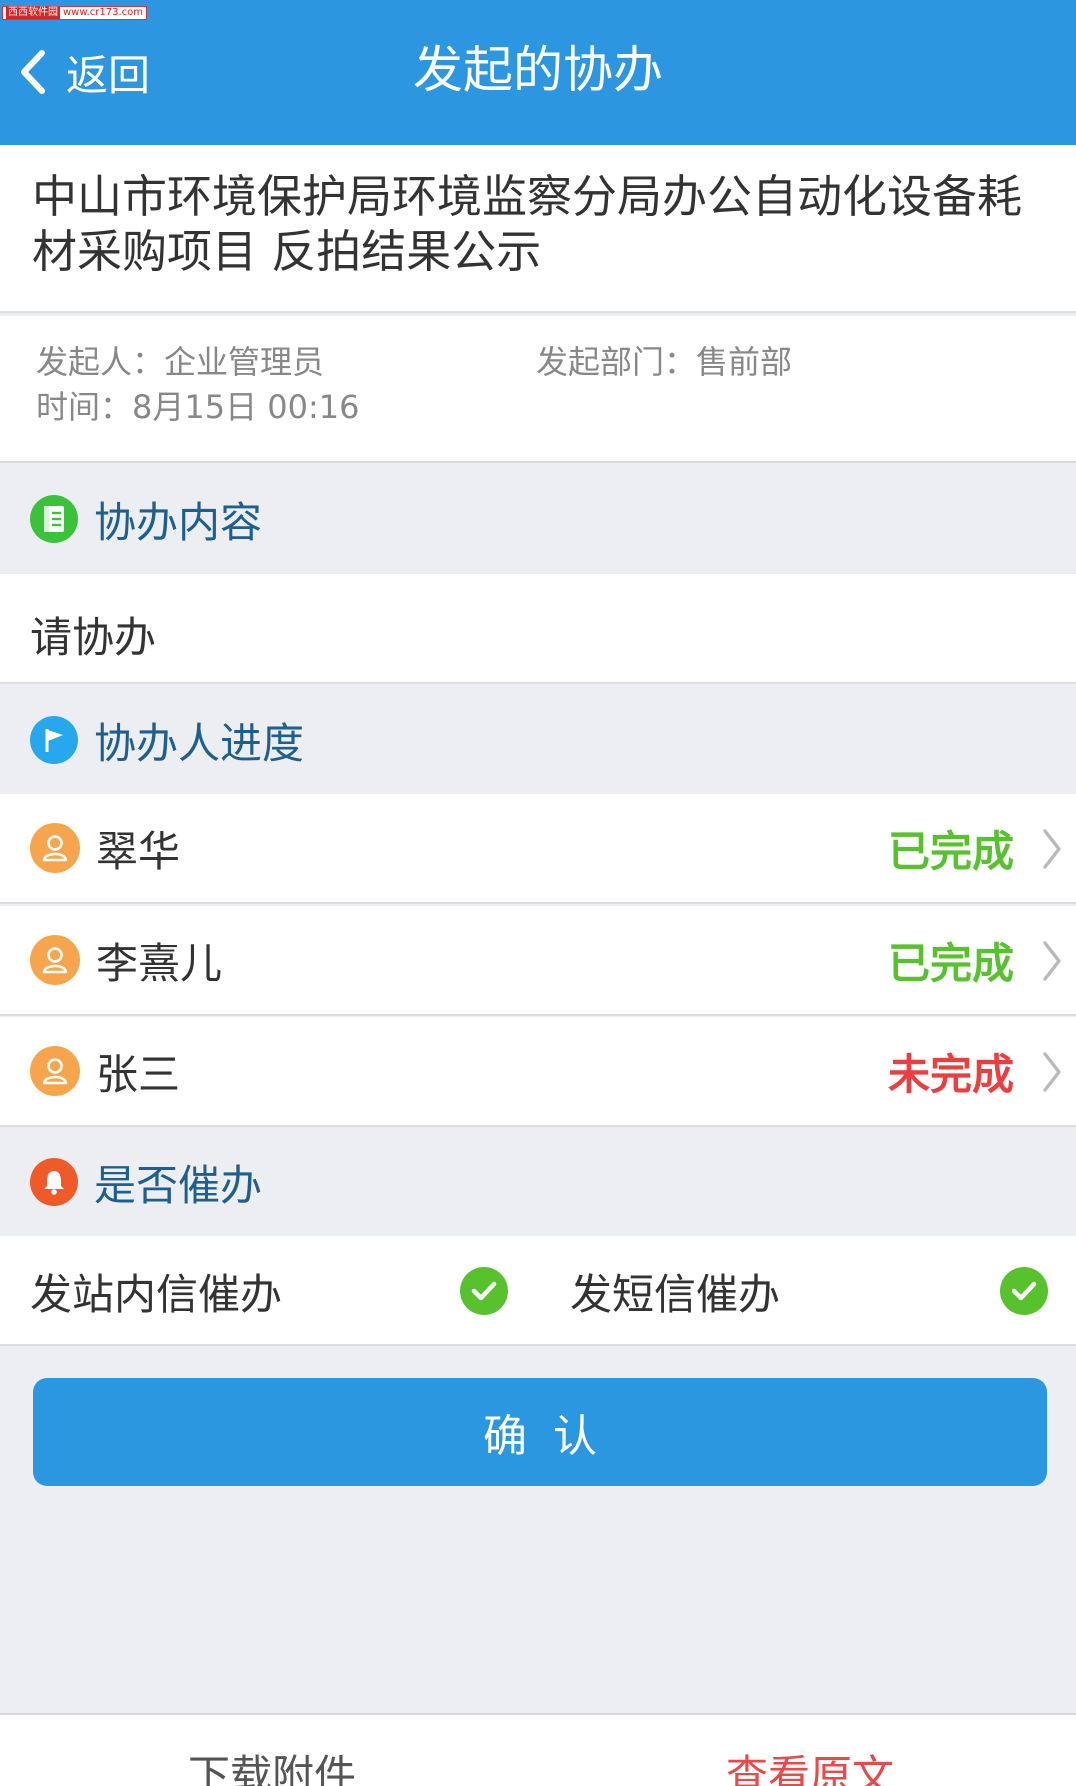  What do you see at coordinates (538, 849) in the screenshot?
I see `assignee-row: 翠华 已完成` at bounding box center [538, 849].